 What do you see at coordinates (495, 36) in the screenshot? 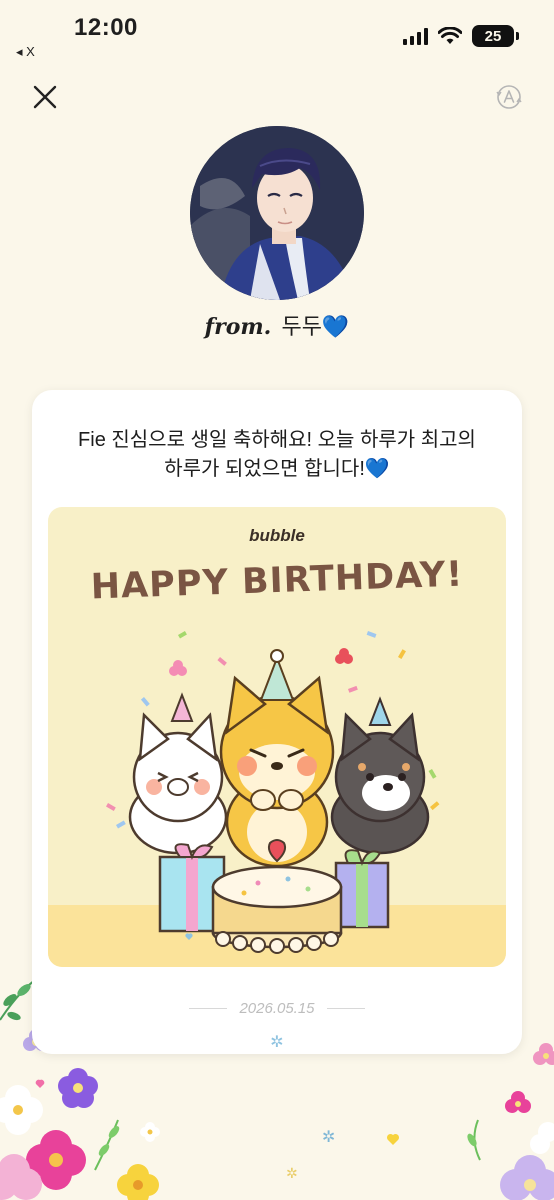
I see `battery-indicator: 25` at bounding box center [495, 36].